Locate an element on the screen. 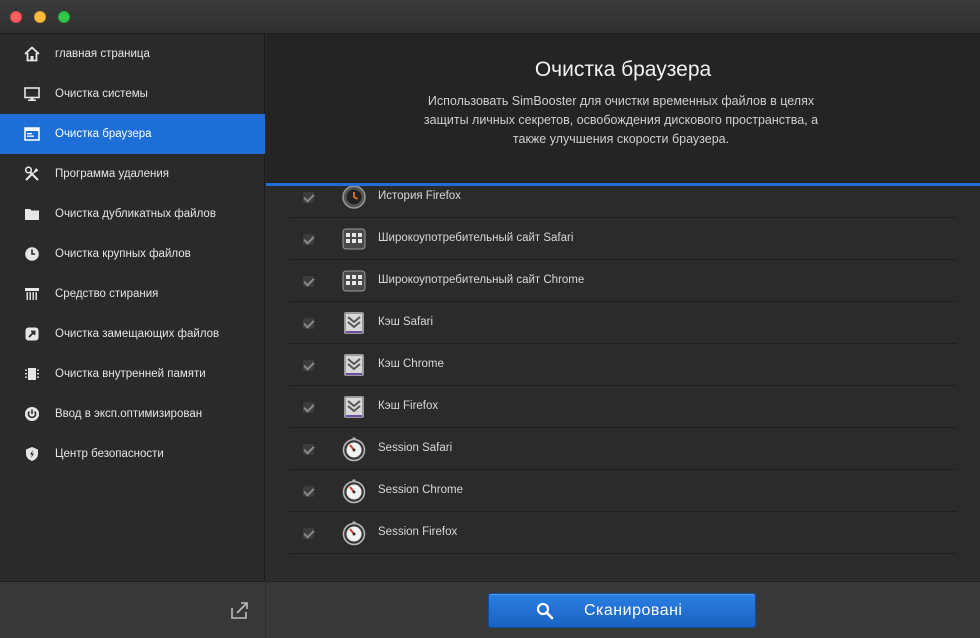 This screenshot has height=638, width=980. list-item: Кэш Safari is located at coordinates (623, 323).